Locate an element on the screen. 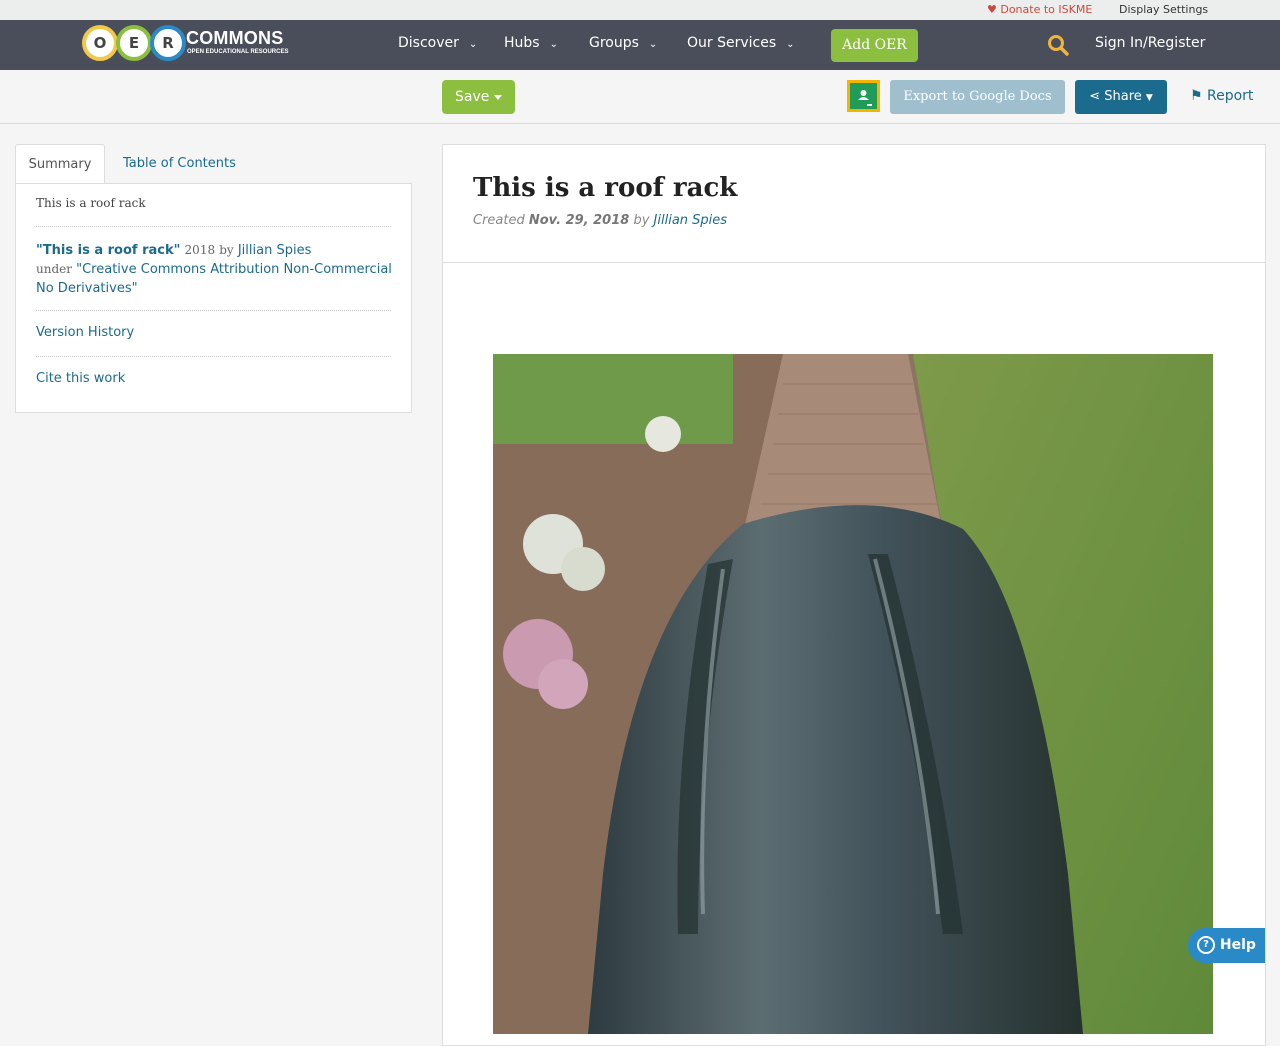 The image size is (1280, 1046). caret-down-icon: ▼ is located at coordinates (1149, 98).